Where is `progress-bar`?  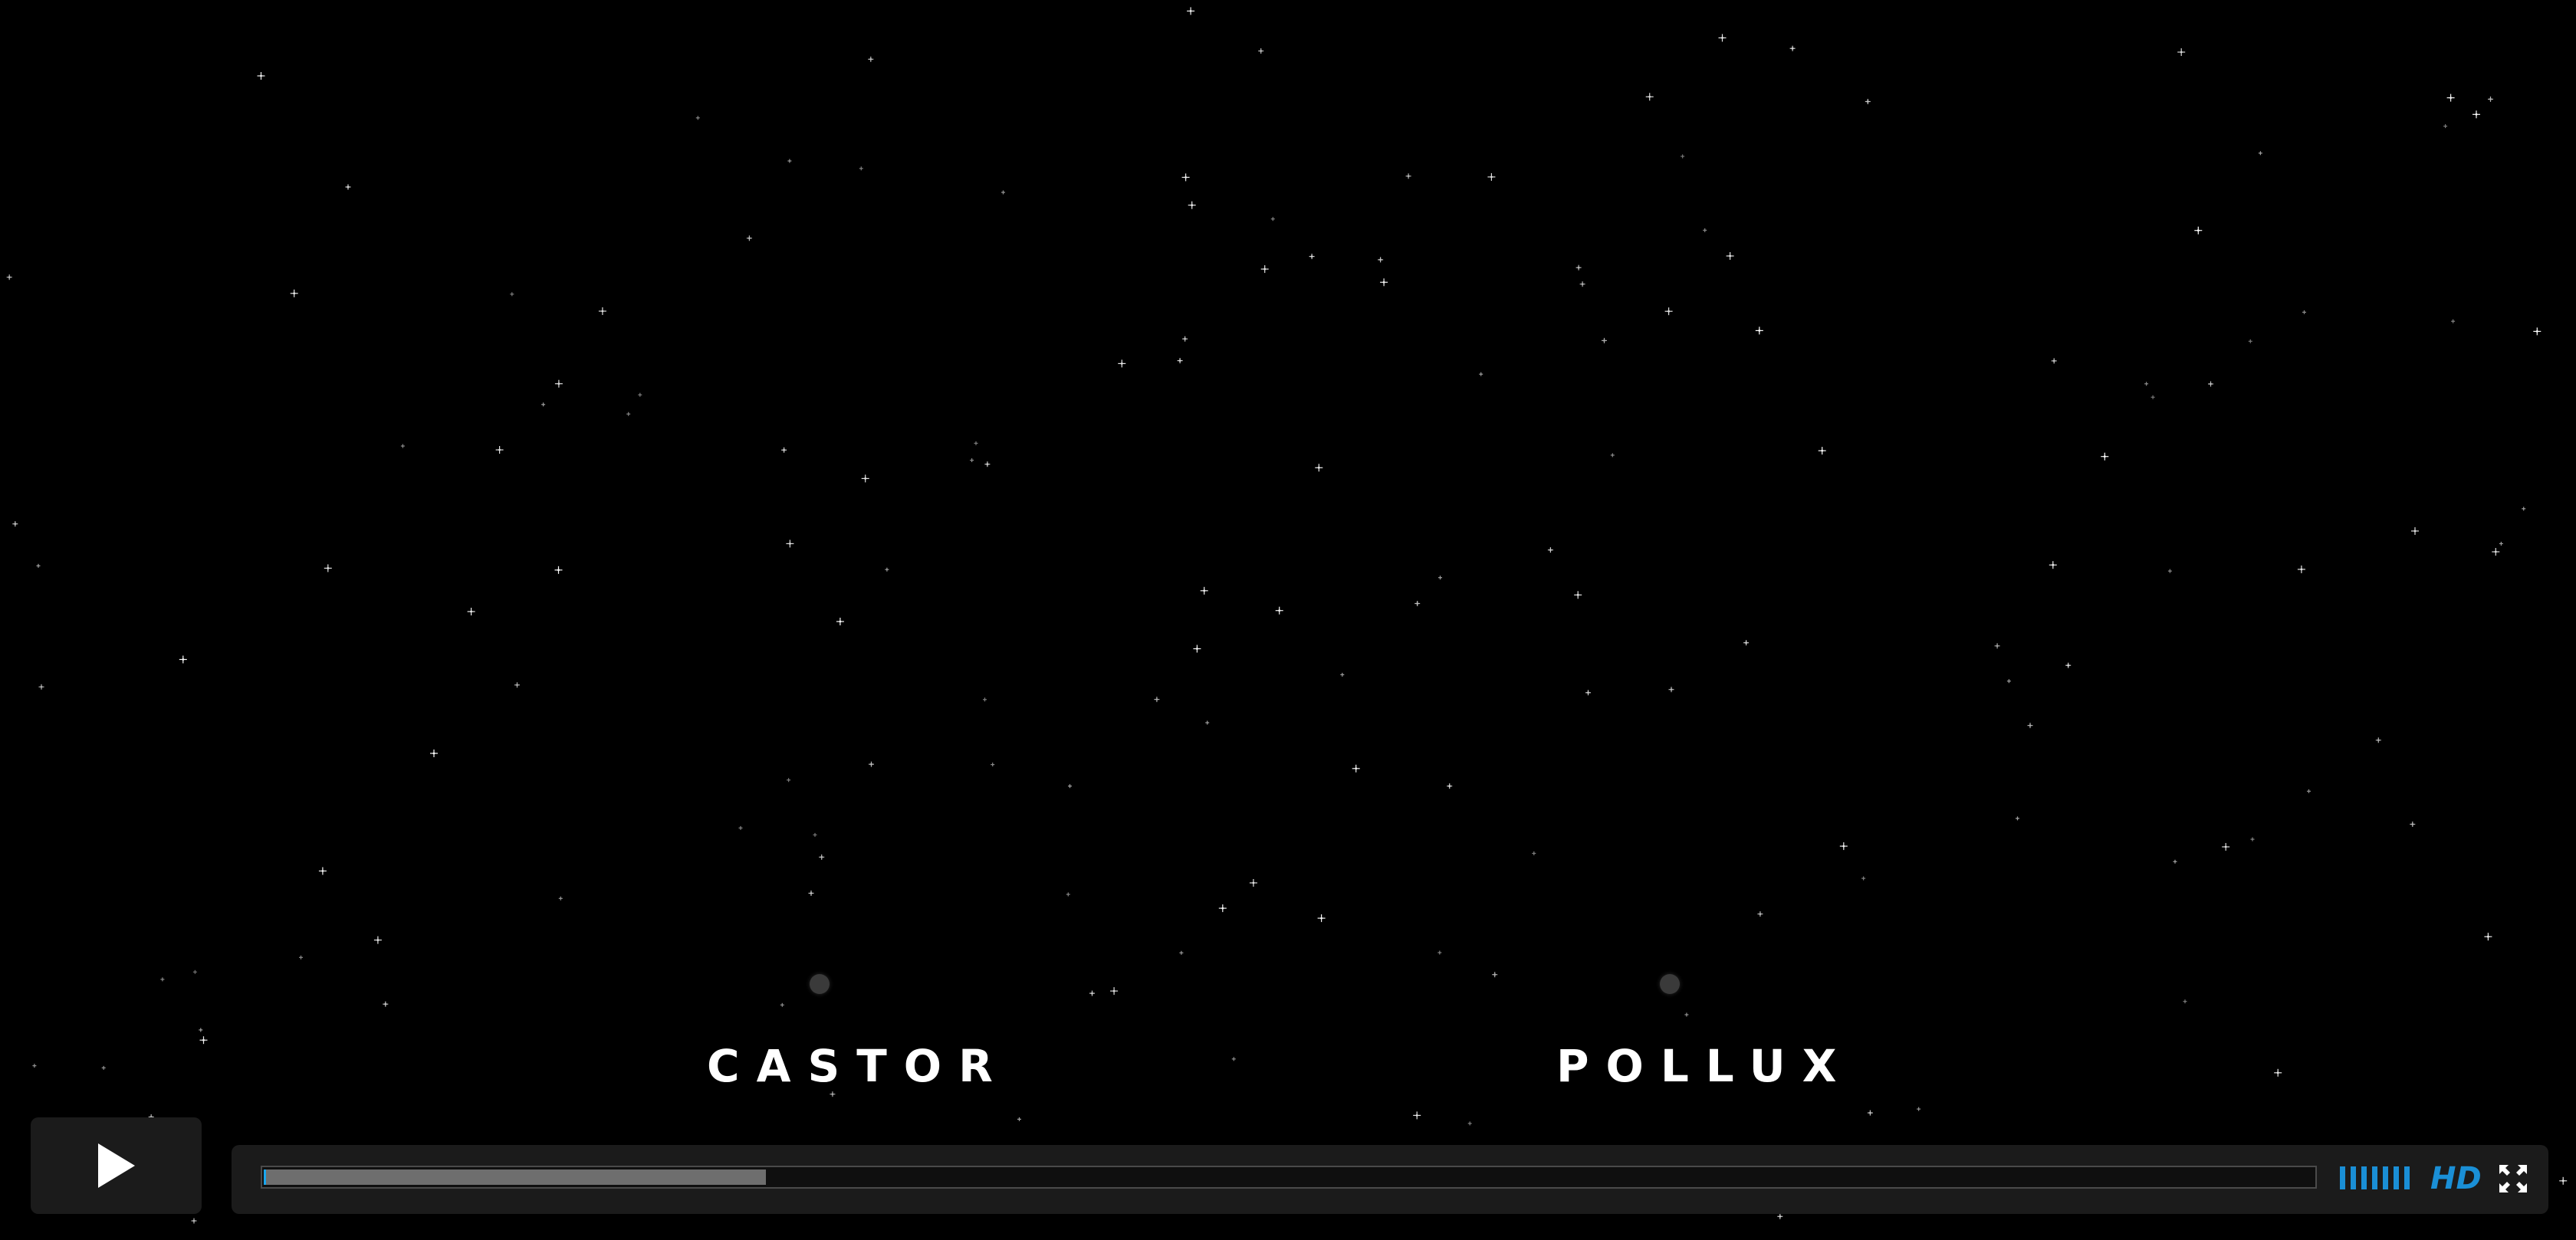
progress-bar is located at coordinates (1289, 1178).